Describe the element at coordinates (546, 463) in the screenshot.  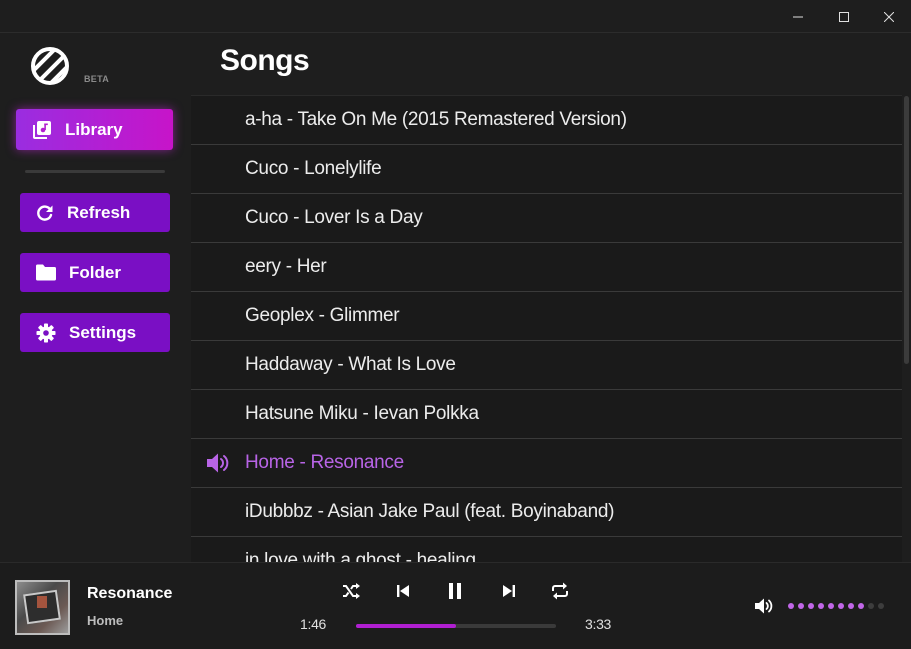
I see `list-item-now-playing: Home - Resonance` at that location.